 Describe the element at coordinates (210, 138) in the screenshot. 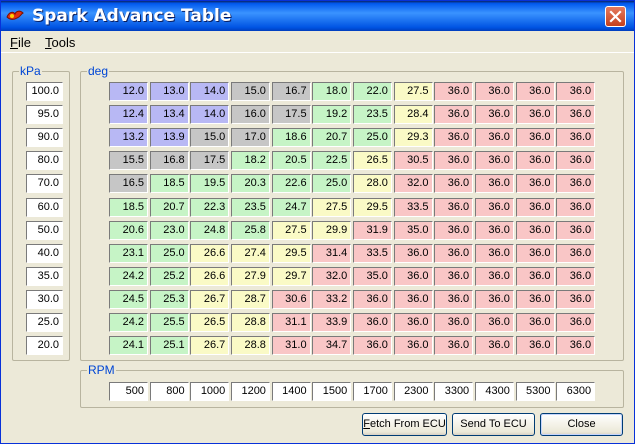

I see `deg-value-cell: 15.0` at that location.